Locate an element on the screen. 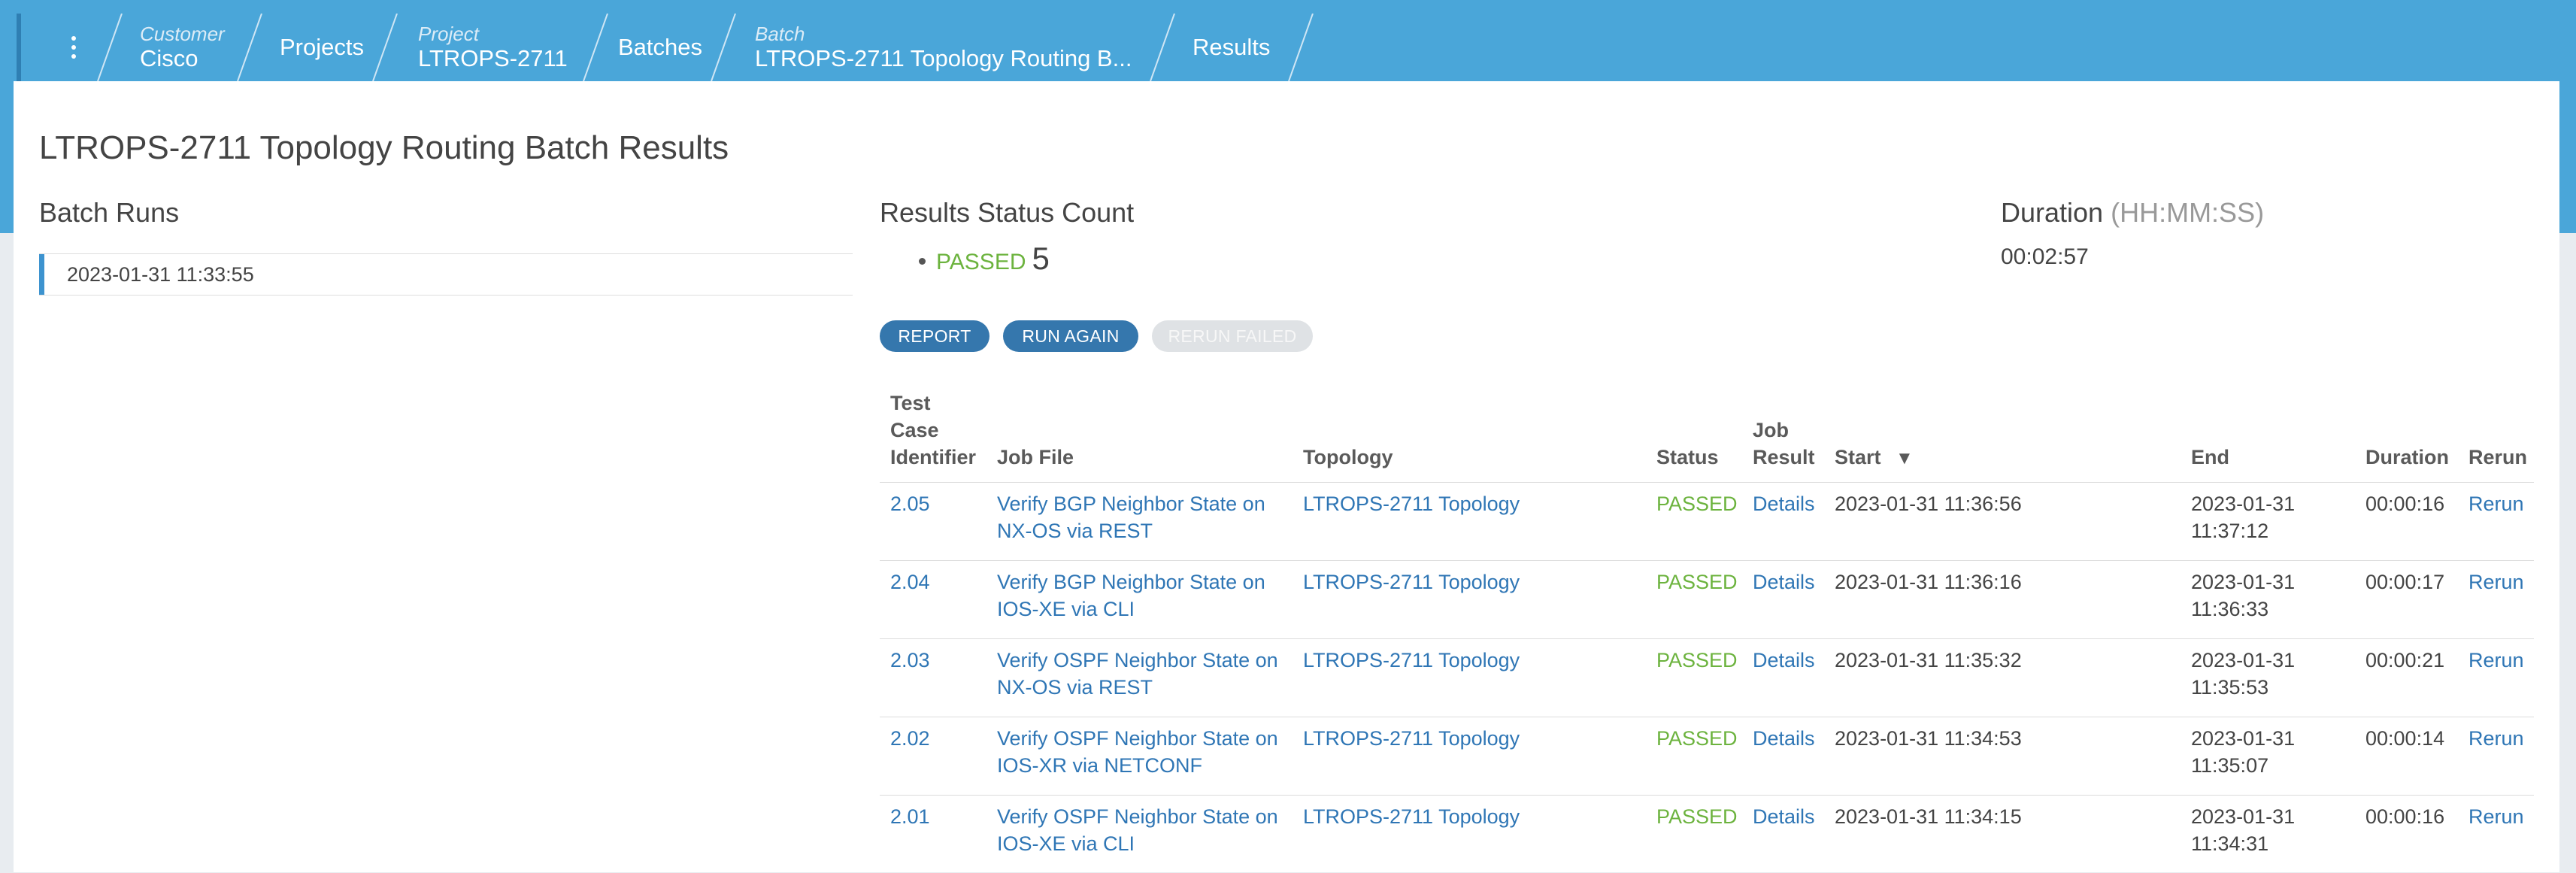  start-time: 2023-01-31 11:36:16 is located at coordinates (1928, 582).